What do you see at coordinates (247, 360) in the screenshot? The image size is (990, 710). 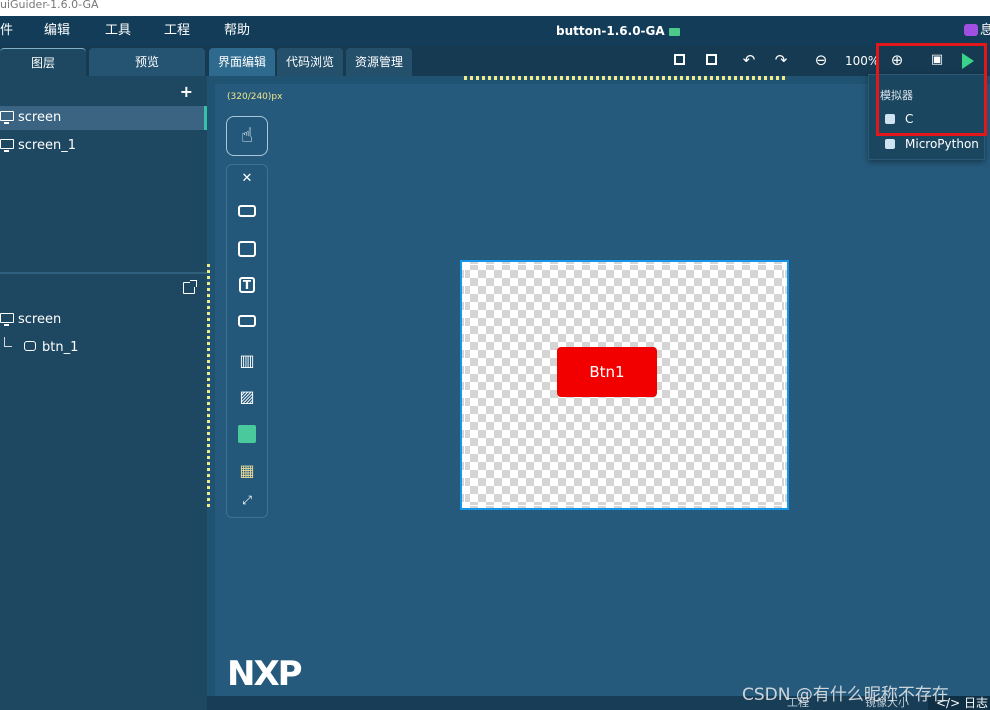 I see `chart-widget-tool: ▥` at bounding box center [247, 360].